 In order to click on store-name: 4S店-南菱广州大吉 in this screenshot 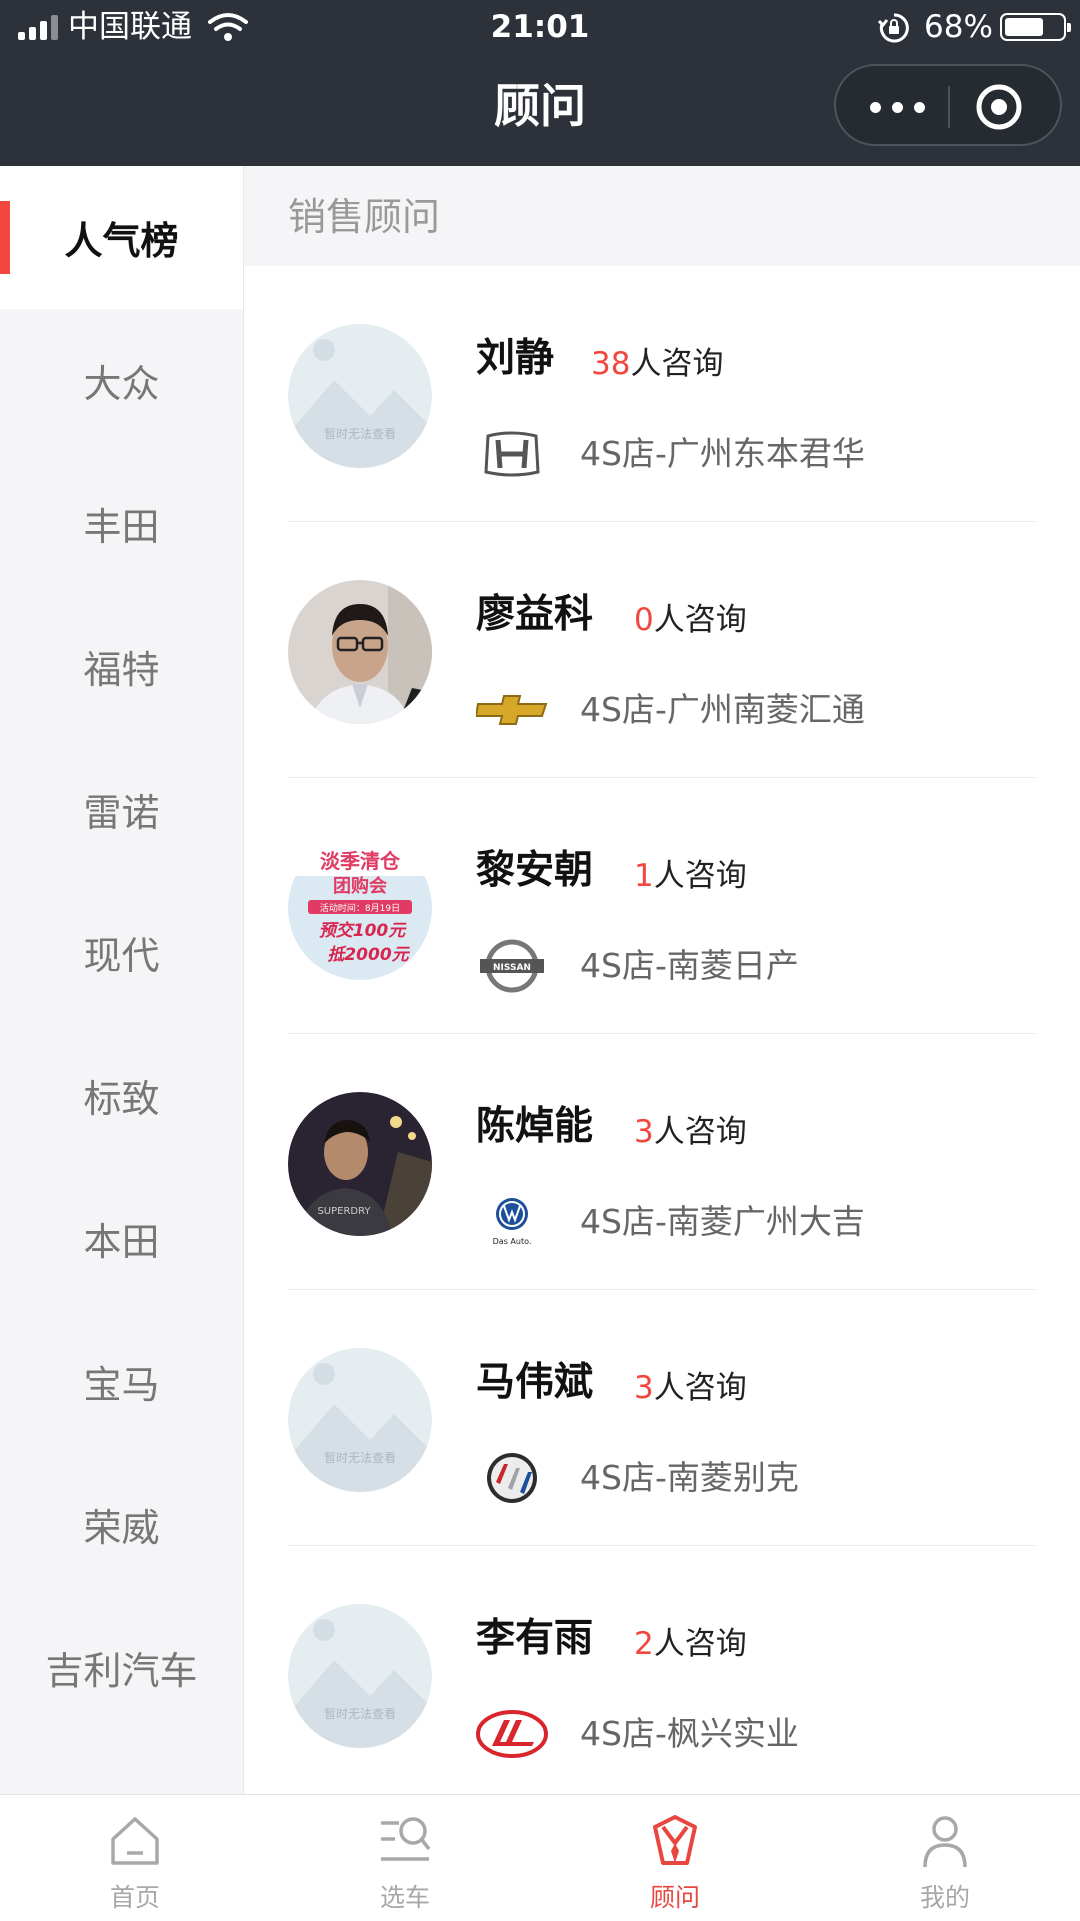, I will do `click(722, 1221)`.